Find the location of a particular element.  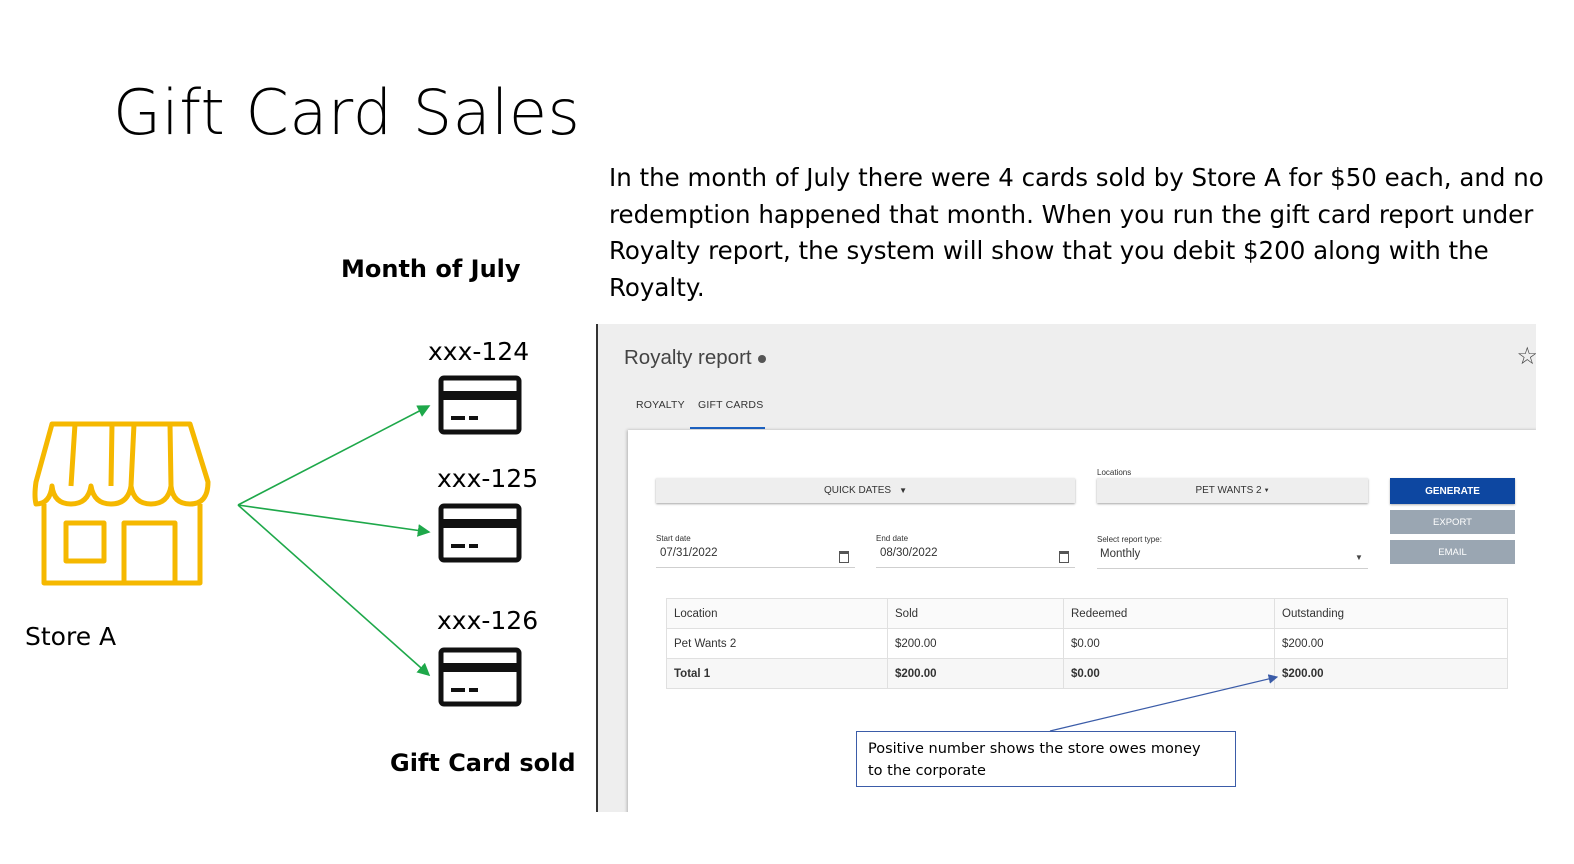

callout-arrow is located at coordinates (1164, 703).